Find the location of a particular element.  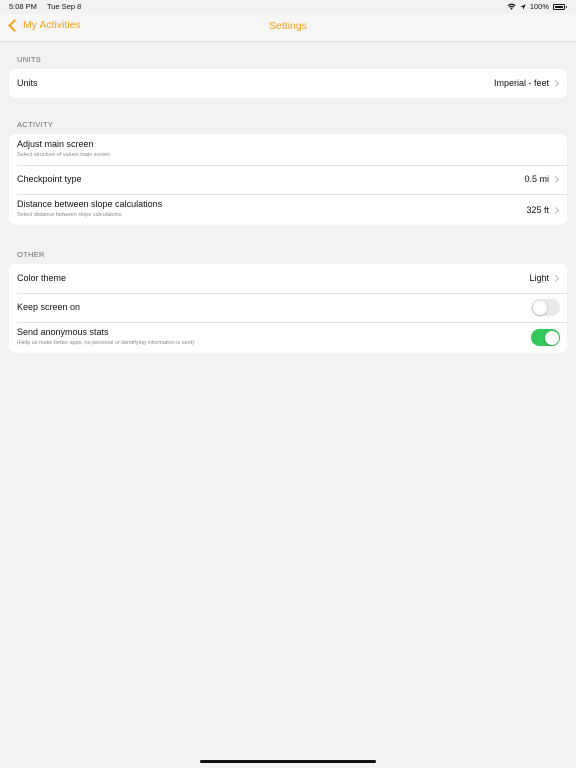

section-header-other: OTHER is located at coordinates (31, 254).